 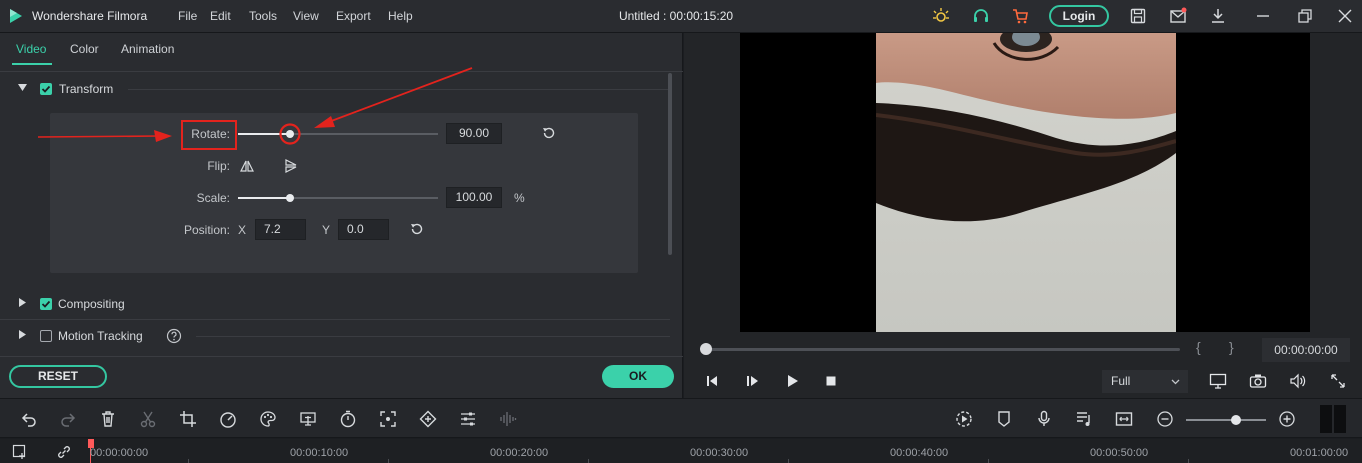 I want to click on motion-tracking-checkbox, so click(x=46, y=336).